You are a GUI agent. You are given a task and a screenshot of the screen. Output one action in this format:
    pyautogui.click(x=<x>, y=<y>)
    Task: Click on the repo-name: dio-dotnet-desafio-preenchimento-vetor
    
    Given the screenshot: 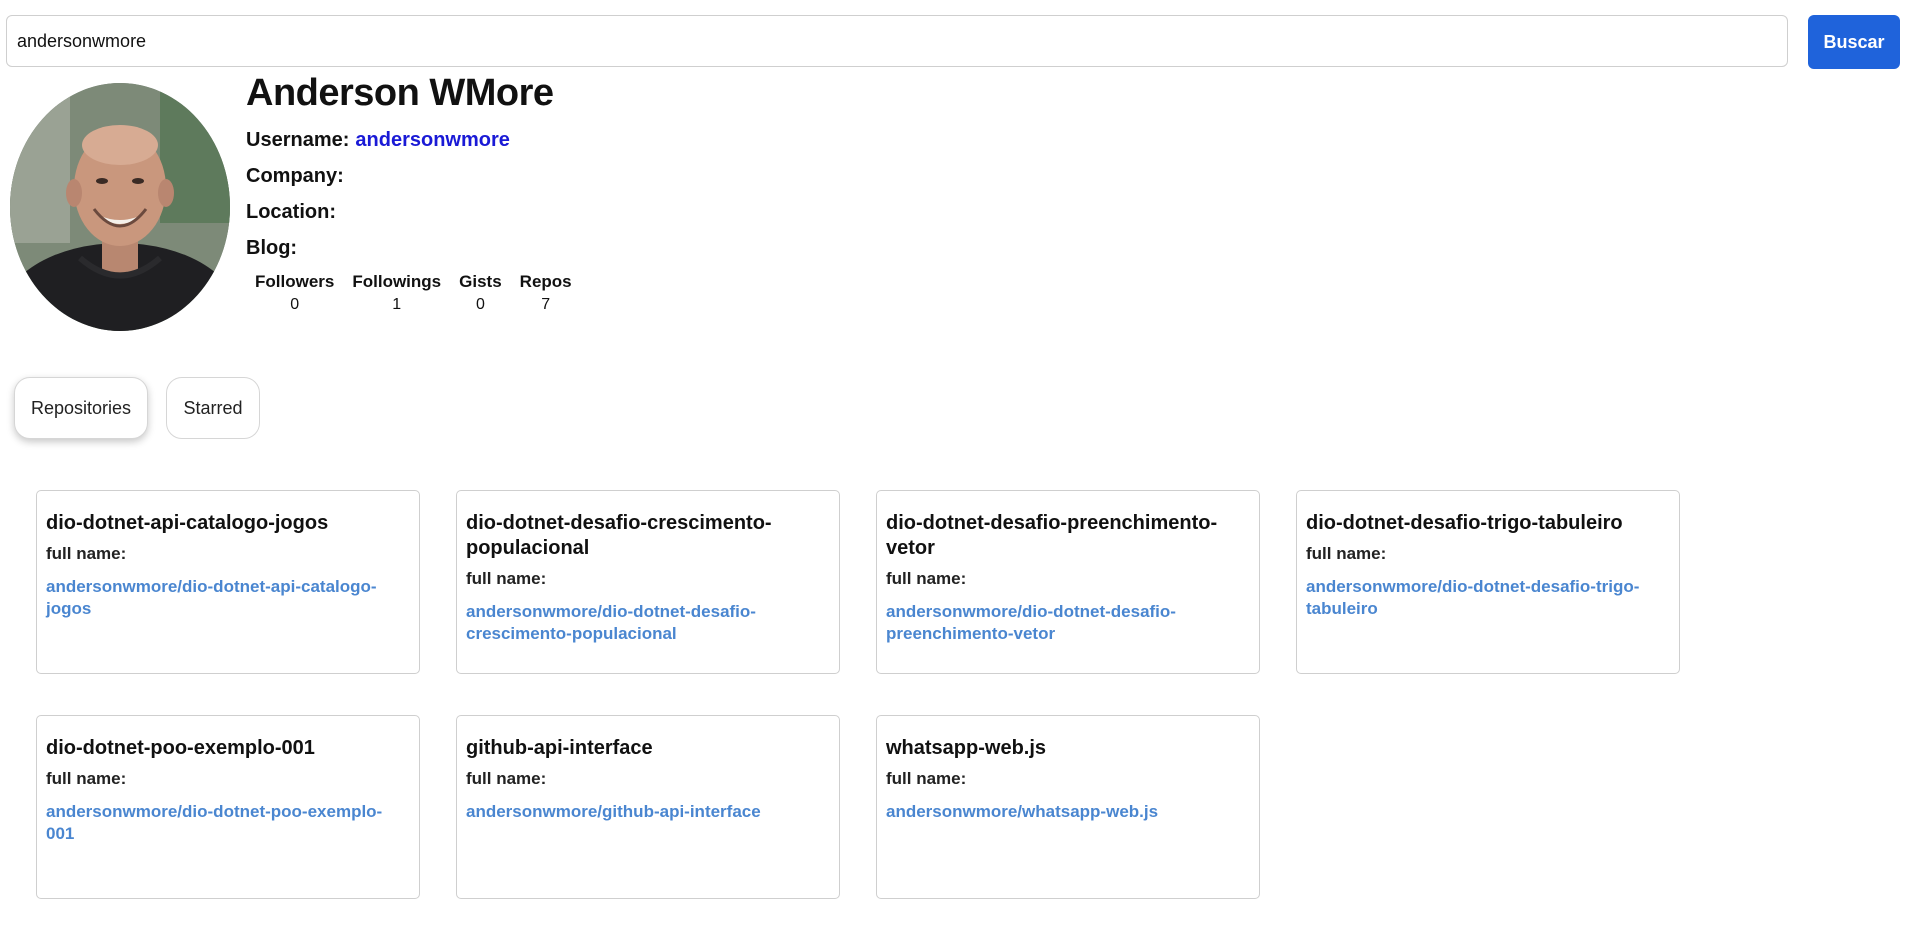 What is the action you would take?
    pyautogui.click(x=1052, y=535)
    